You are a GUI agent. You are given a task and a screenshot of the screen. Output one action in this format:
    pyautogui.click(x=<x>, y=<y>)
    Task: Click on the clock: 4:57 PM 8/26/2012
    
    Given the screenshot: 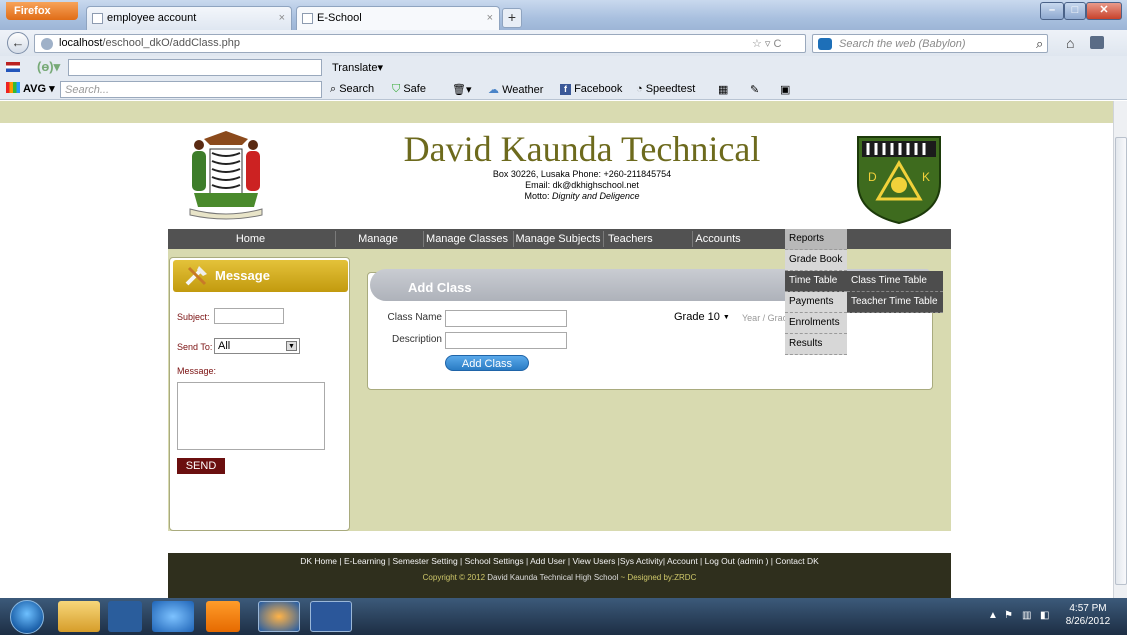 What is the action you would take?
    pyautogui.click(x=1088, y=615)
    